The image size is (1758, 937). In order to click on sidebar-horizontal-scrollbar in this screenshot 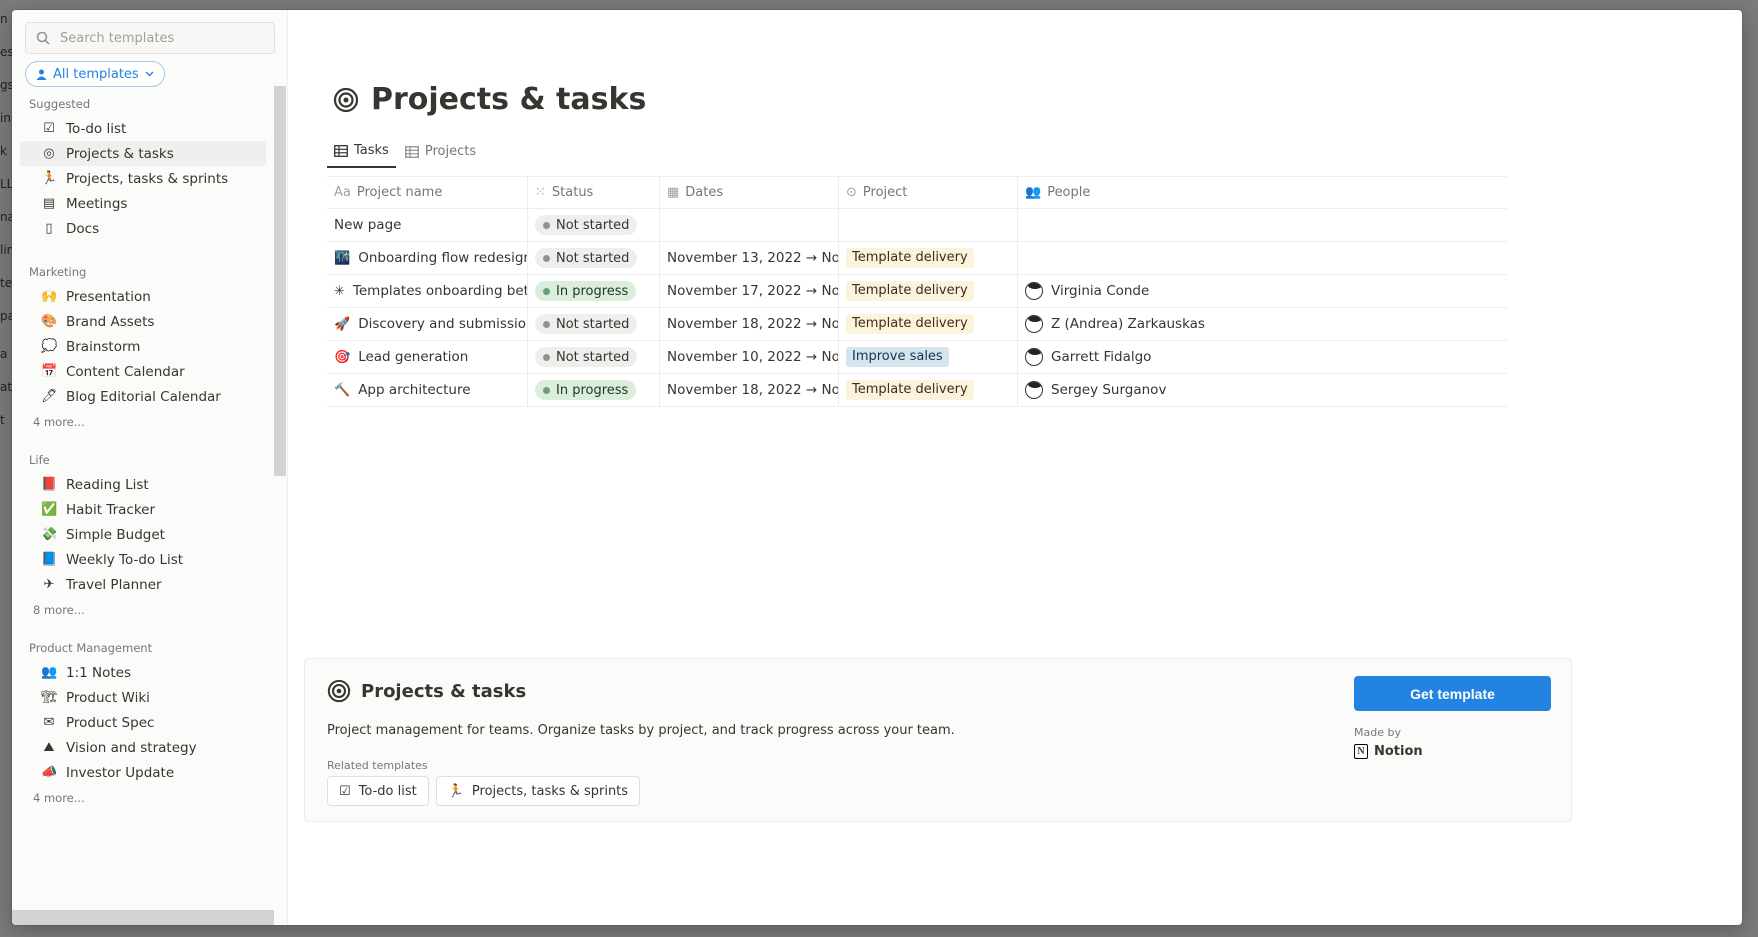, I will do `click(143, 917)`.